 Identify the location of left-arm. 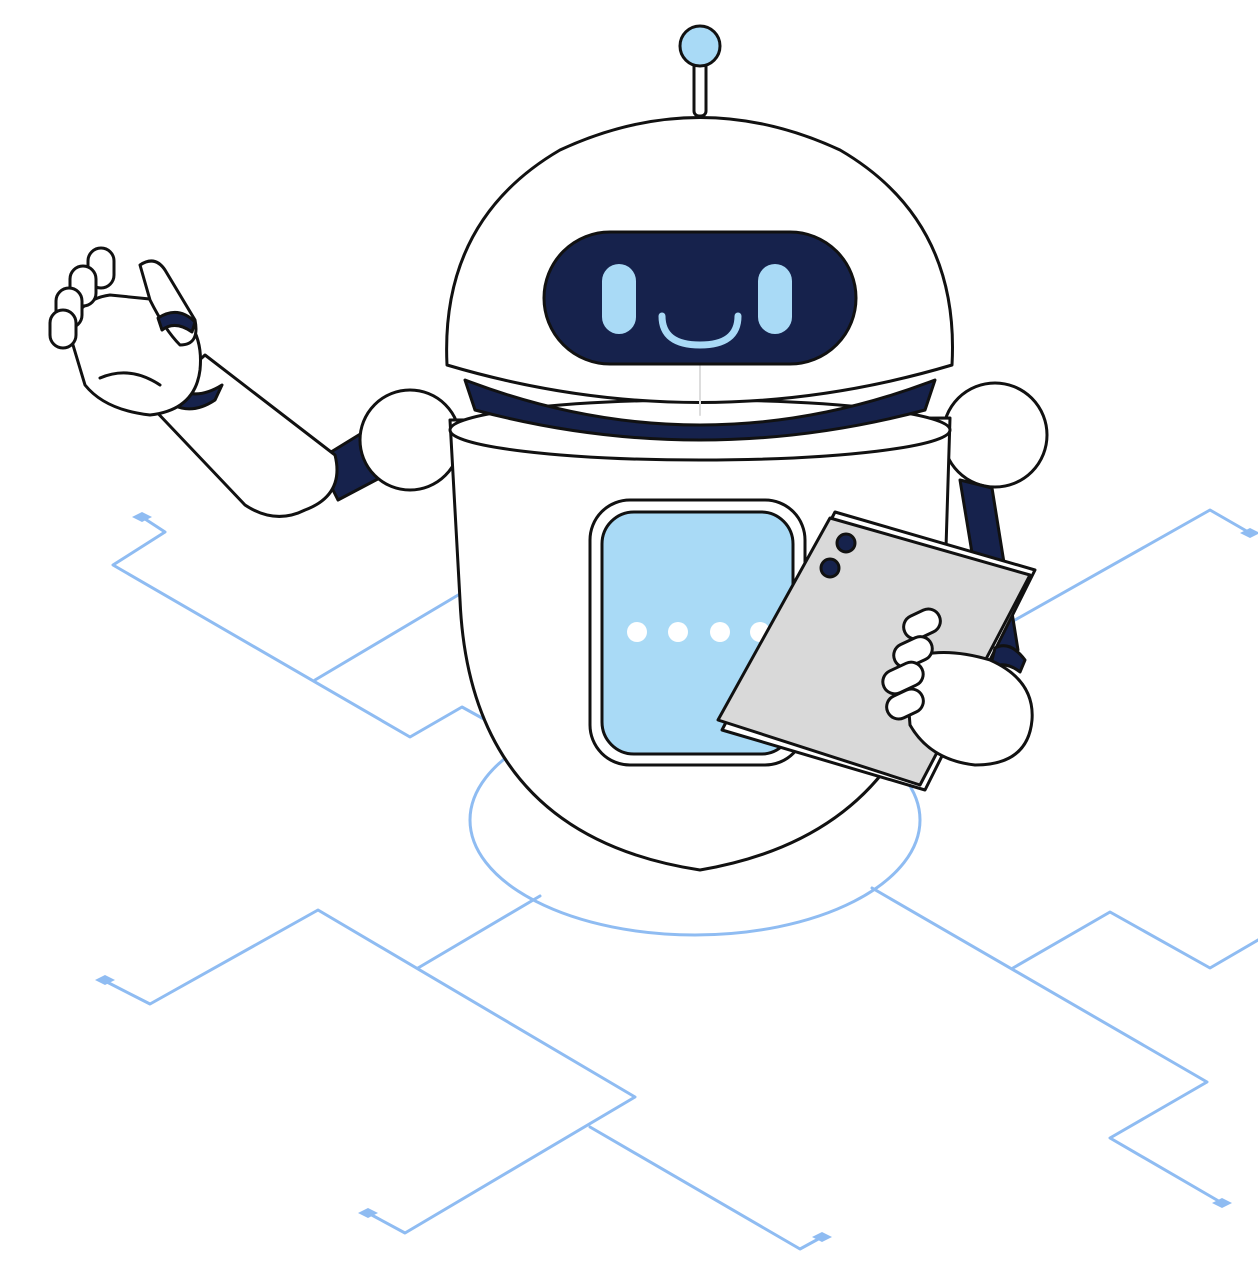
(222, 382).